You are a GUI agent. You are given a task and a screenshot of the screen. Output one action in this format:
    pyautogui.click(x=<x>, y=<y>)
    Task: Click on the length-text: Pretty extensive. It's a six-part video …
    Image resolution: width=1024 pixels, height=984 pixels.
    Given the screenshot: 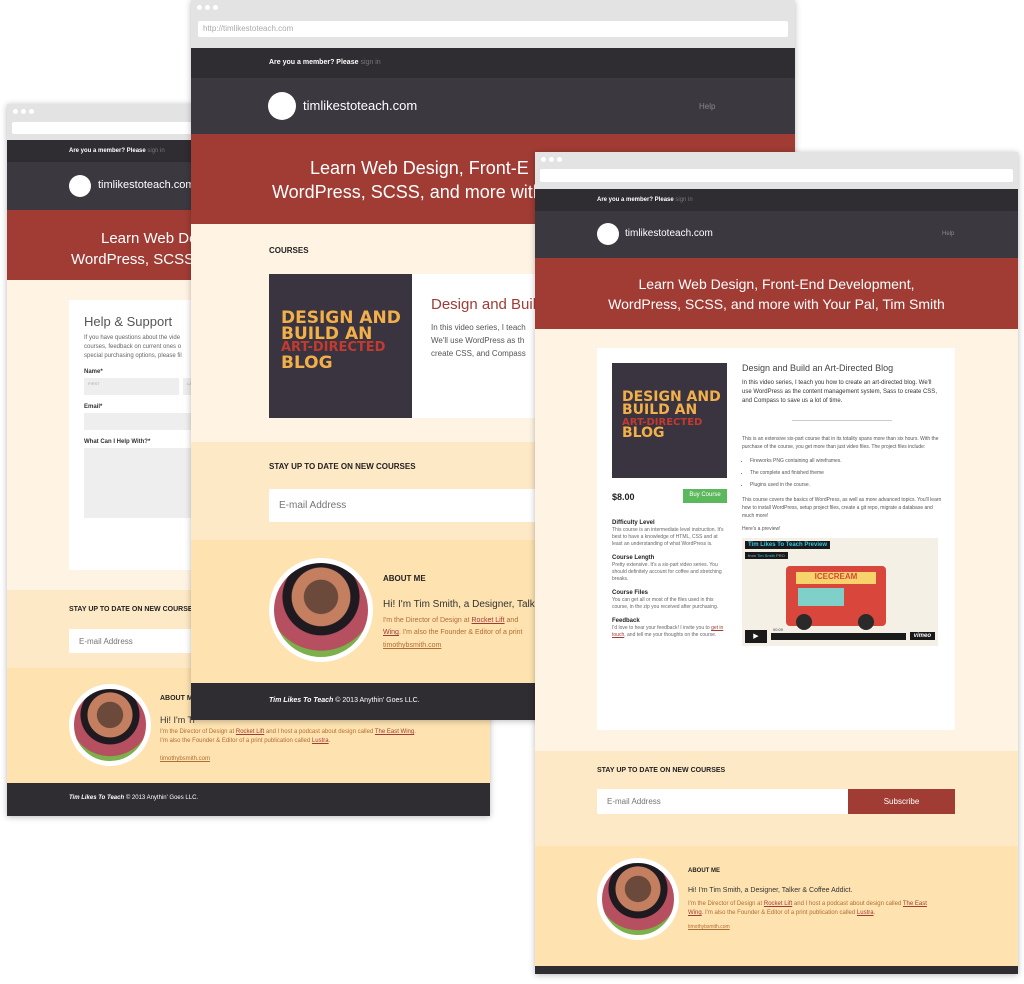 What is the action you would take?
    pyautogui.click(x=667, y=572)
    